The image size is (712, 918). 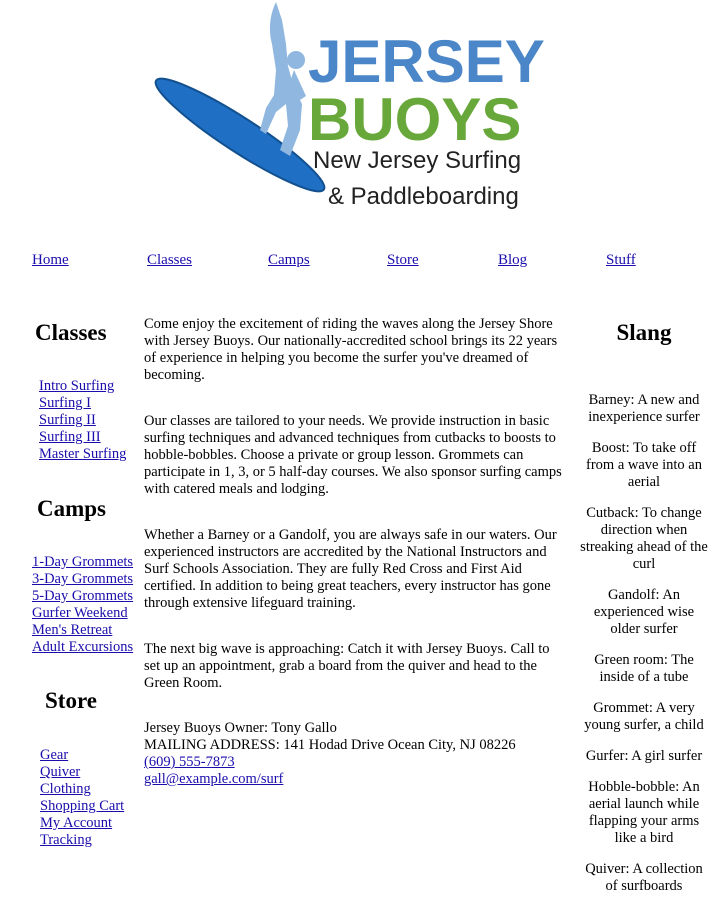 I want to click on list-item: Adult Excursions, so click(x=82, y=647).